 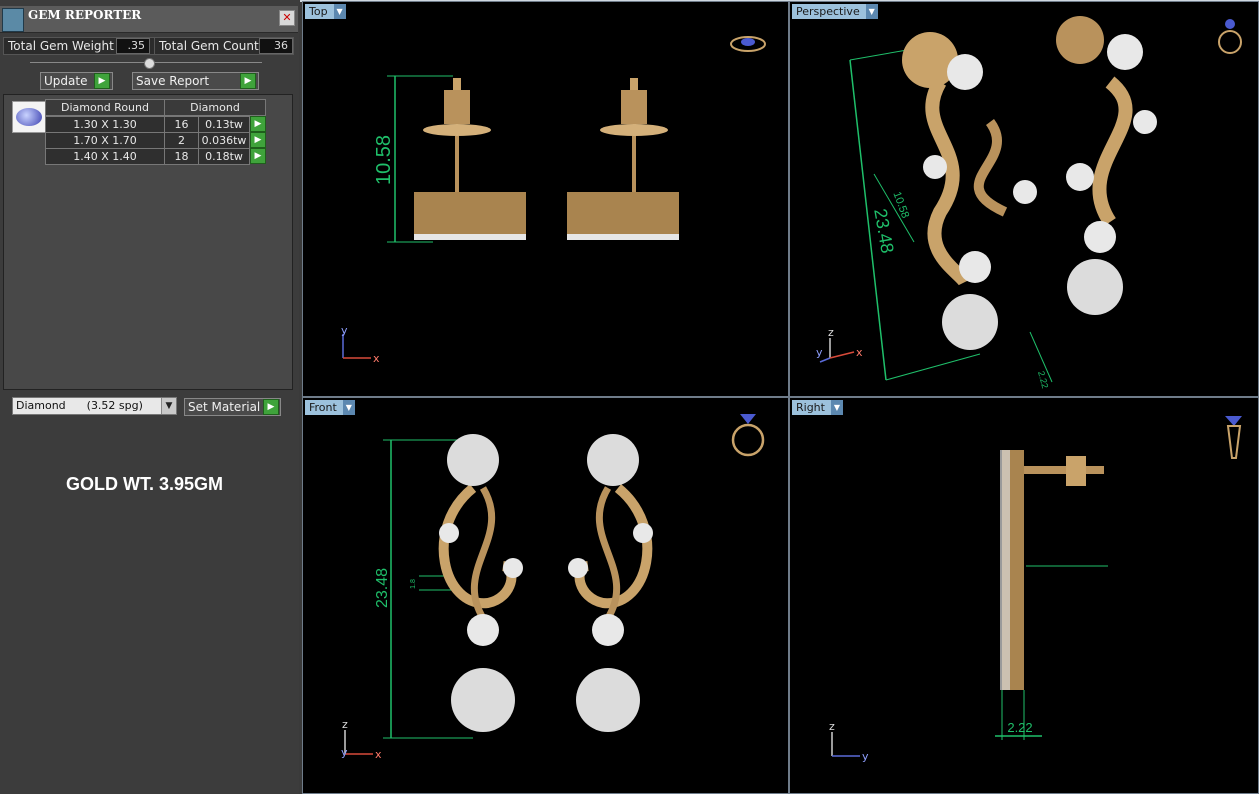 What do you see at coordinates (149, 19) in the screenshot?
I see `panel-titlebar: GEM REPORTER ✕` at bounding box center [149, 19].